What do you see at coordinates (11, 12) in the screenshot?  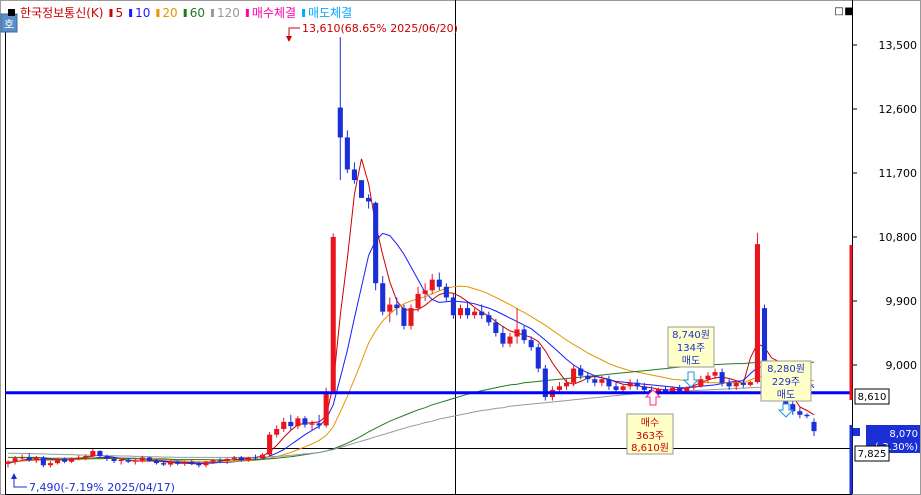 I see `legend-marker-icon` at bounding box center [11, 12].